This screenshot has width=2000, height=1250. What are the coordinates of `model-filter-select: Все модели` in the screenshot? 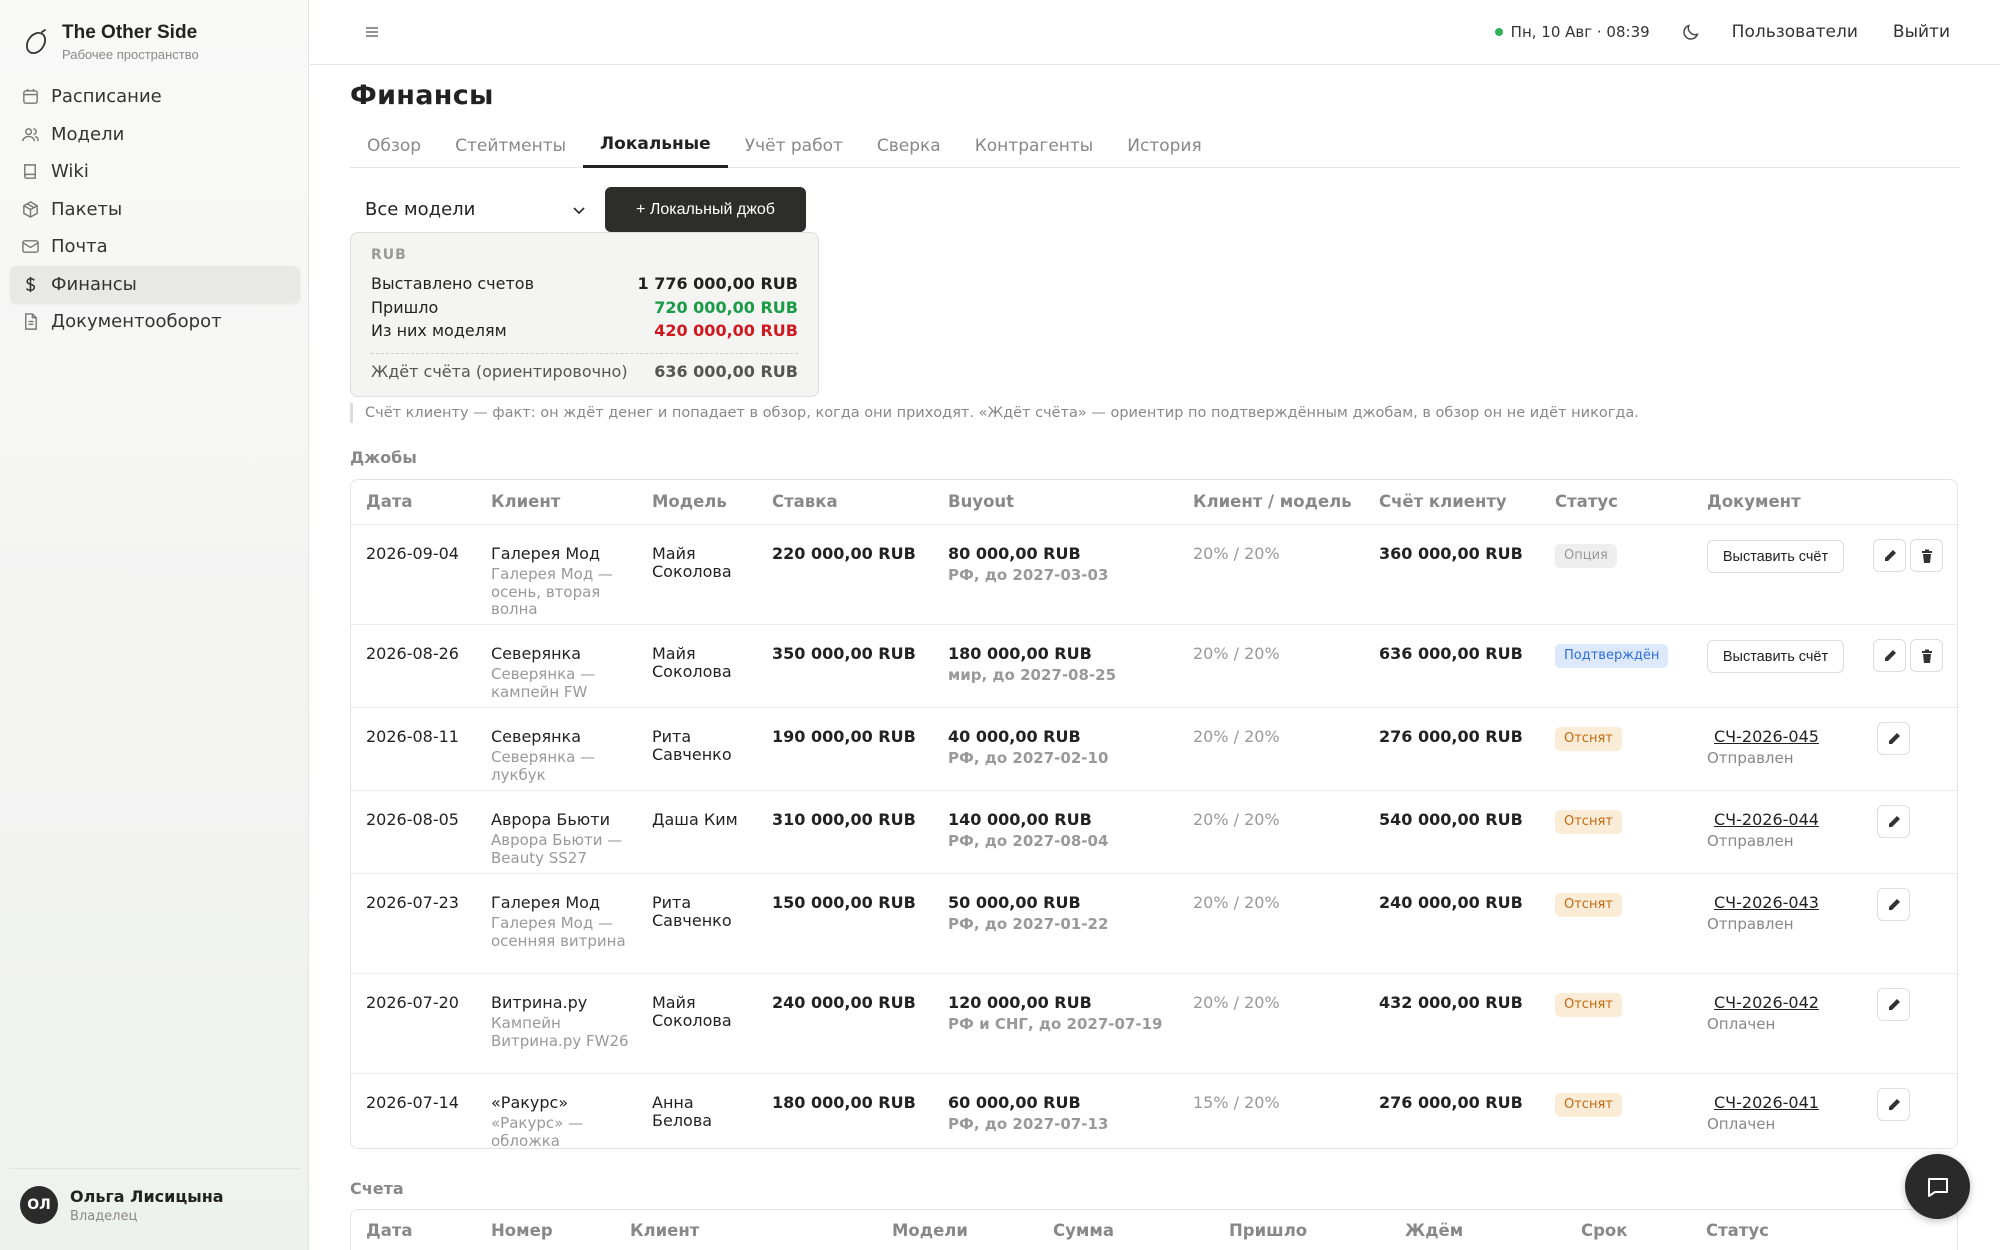 It's located at (476, 210).